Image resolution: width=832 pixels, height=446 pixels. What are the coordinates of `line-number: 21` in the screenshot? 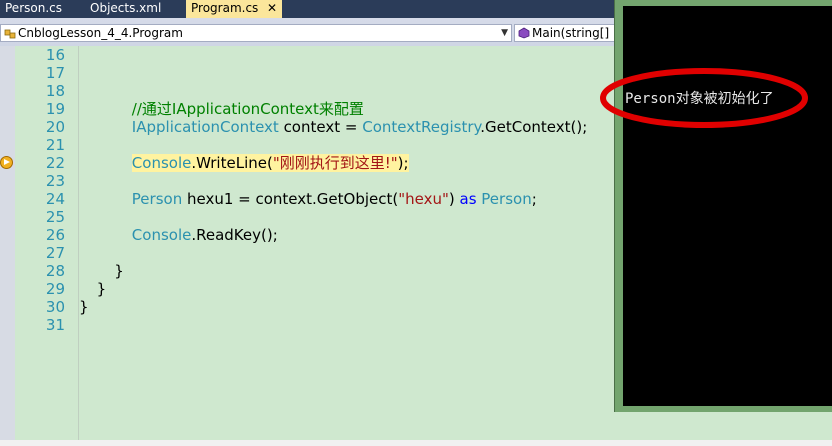 It's located at (55, 145).